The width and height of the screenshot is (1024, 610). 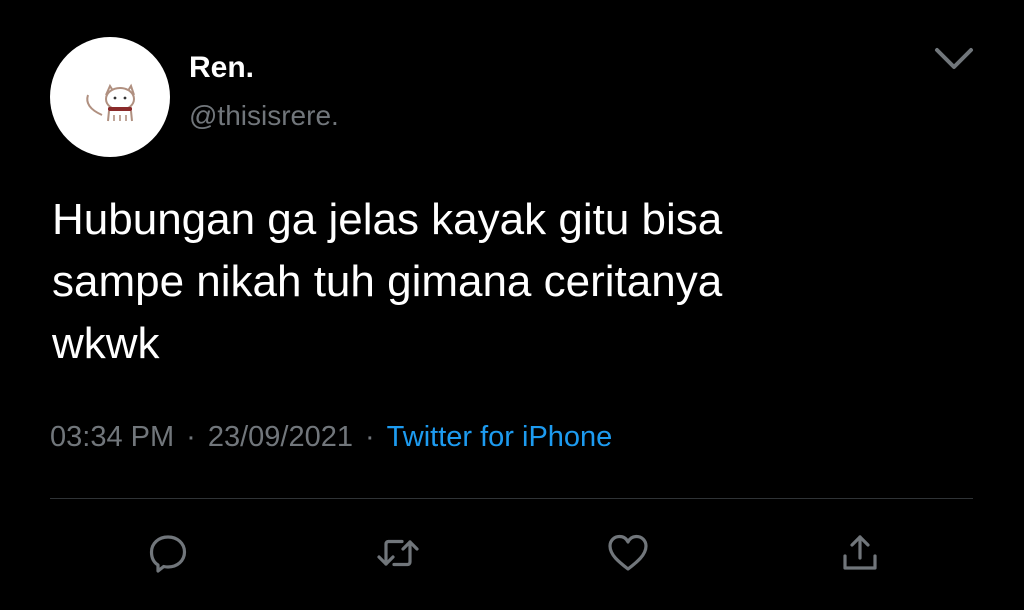 I want to click on tweet-text-line: Hubungan ga jelas kayak gitu bisa, so click(x=387, y=219).